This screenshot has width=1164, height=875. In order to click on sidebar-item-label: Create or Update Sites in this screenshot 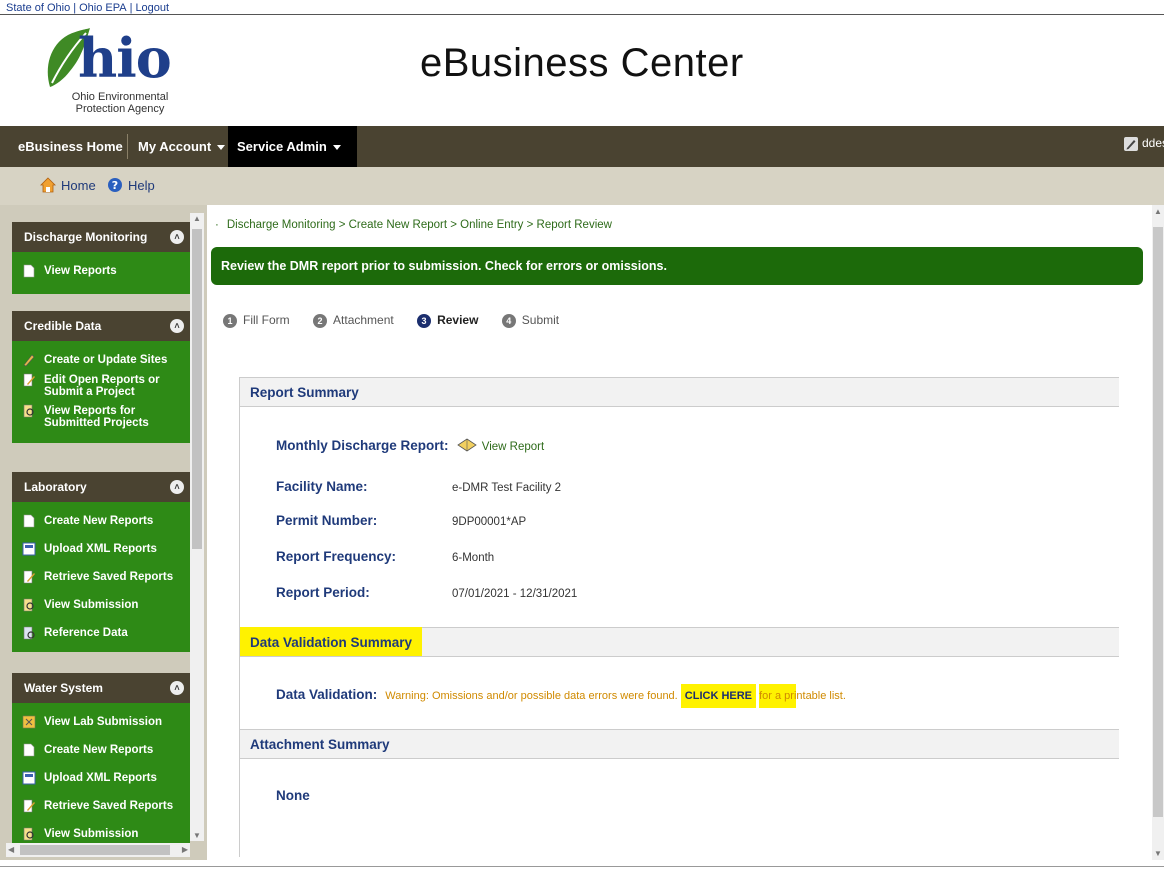, I will do `click(106, 360)`.